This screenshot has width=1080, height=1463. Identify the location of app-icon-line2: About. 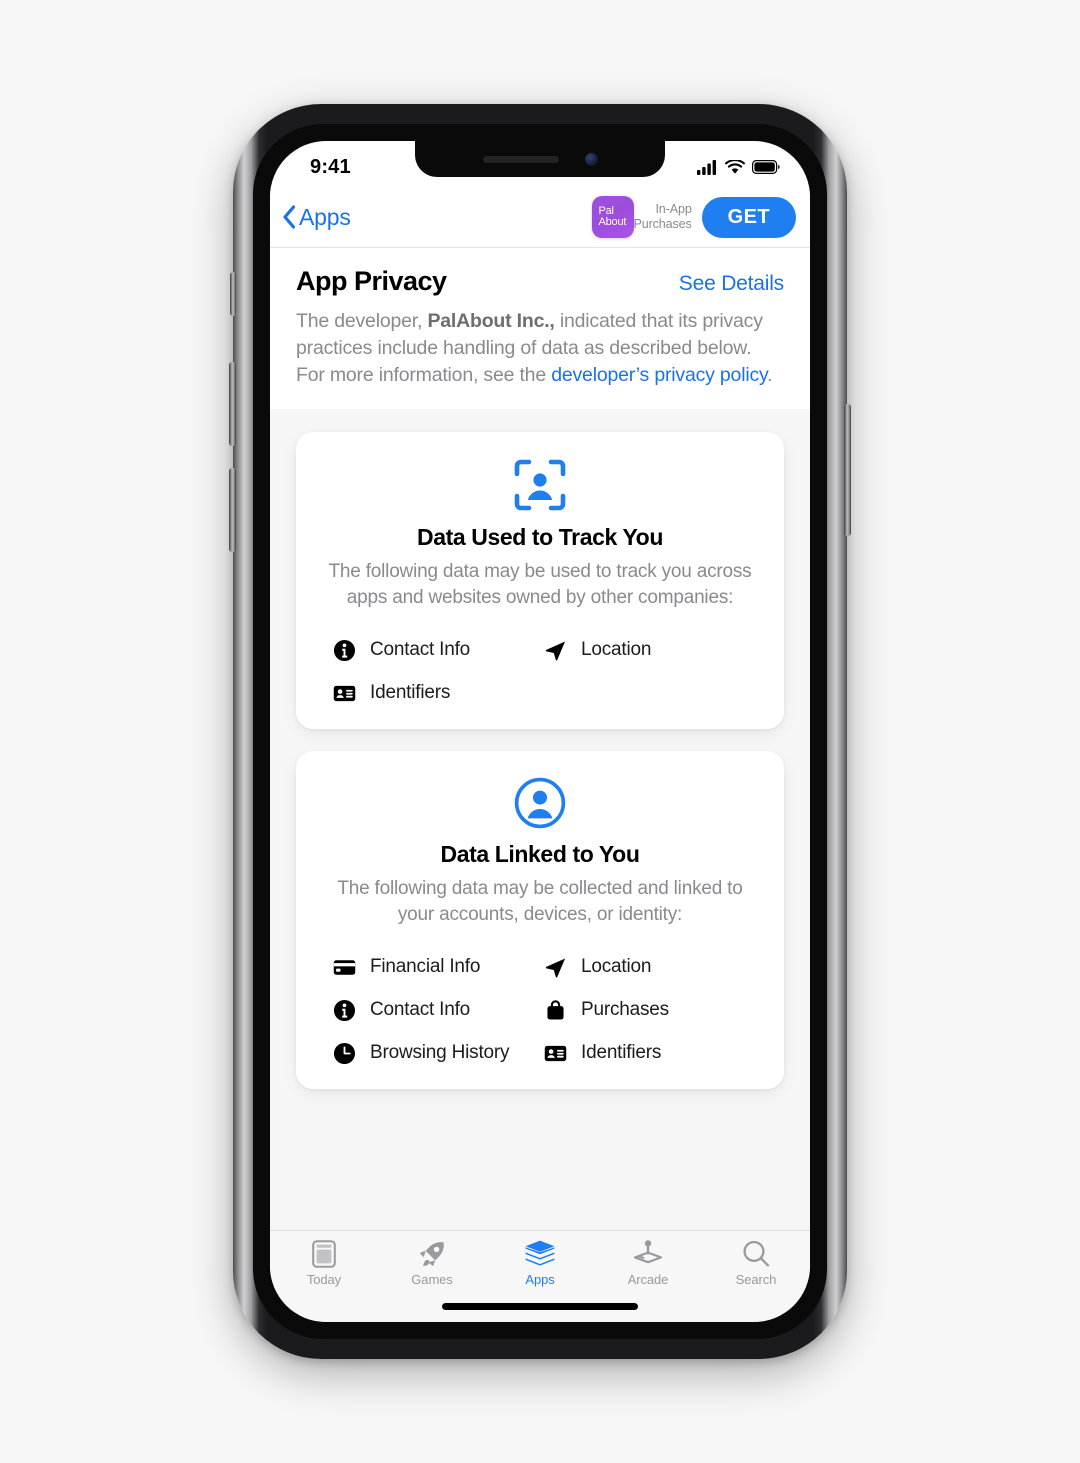
(612, 222).